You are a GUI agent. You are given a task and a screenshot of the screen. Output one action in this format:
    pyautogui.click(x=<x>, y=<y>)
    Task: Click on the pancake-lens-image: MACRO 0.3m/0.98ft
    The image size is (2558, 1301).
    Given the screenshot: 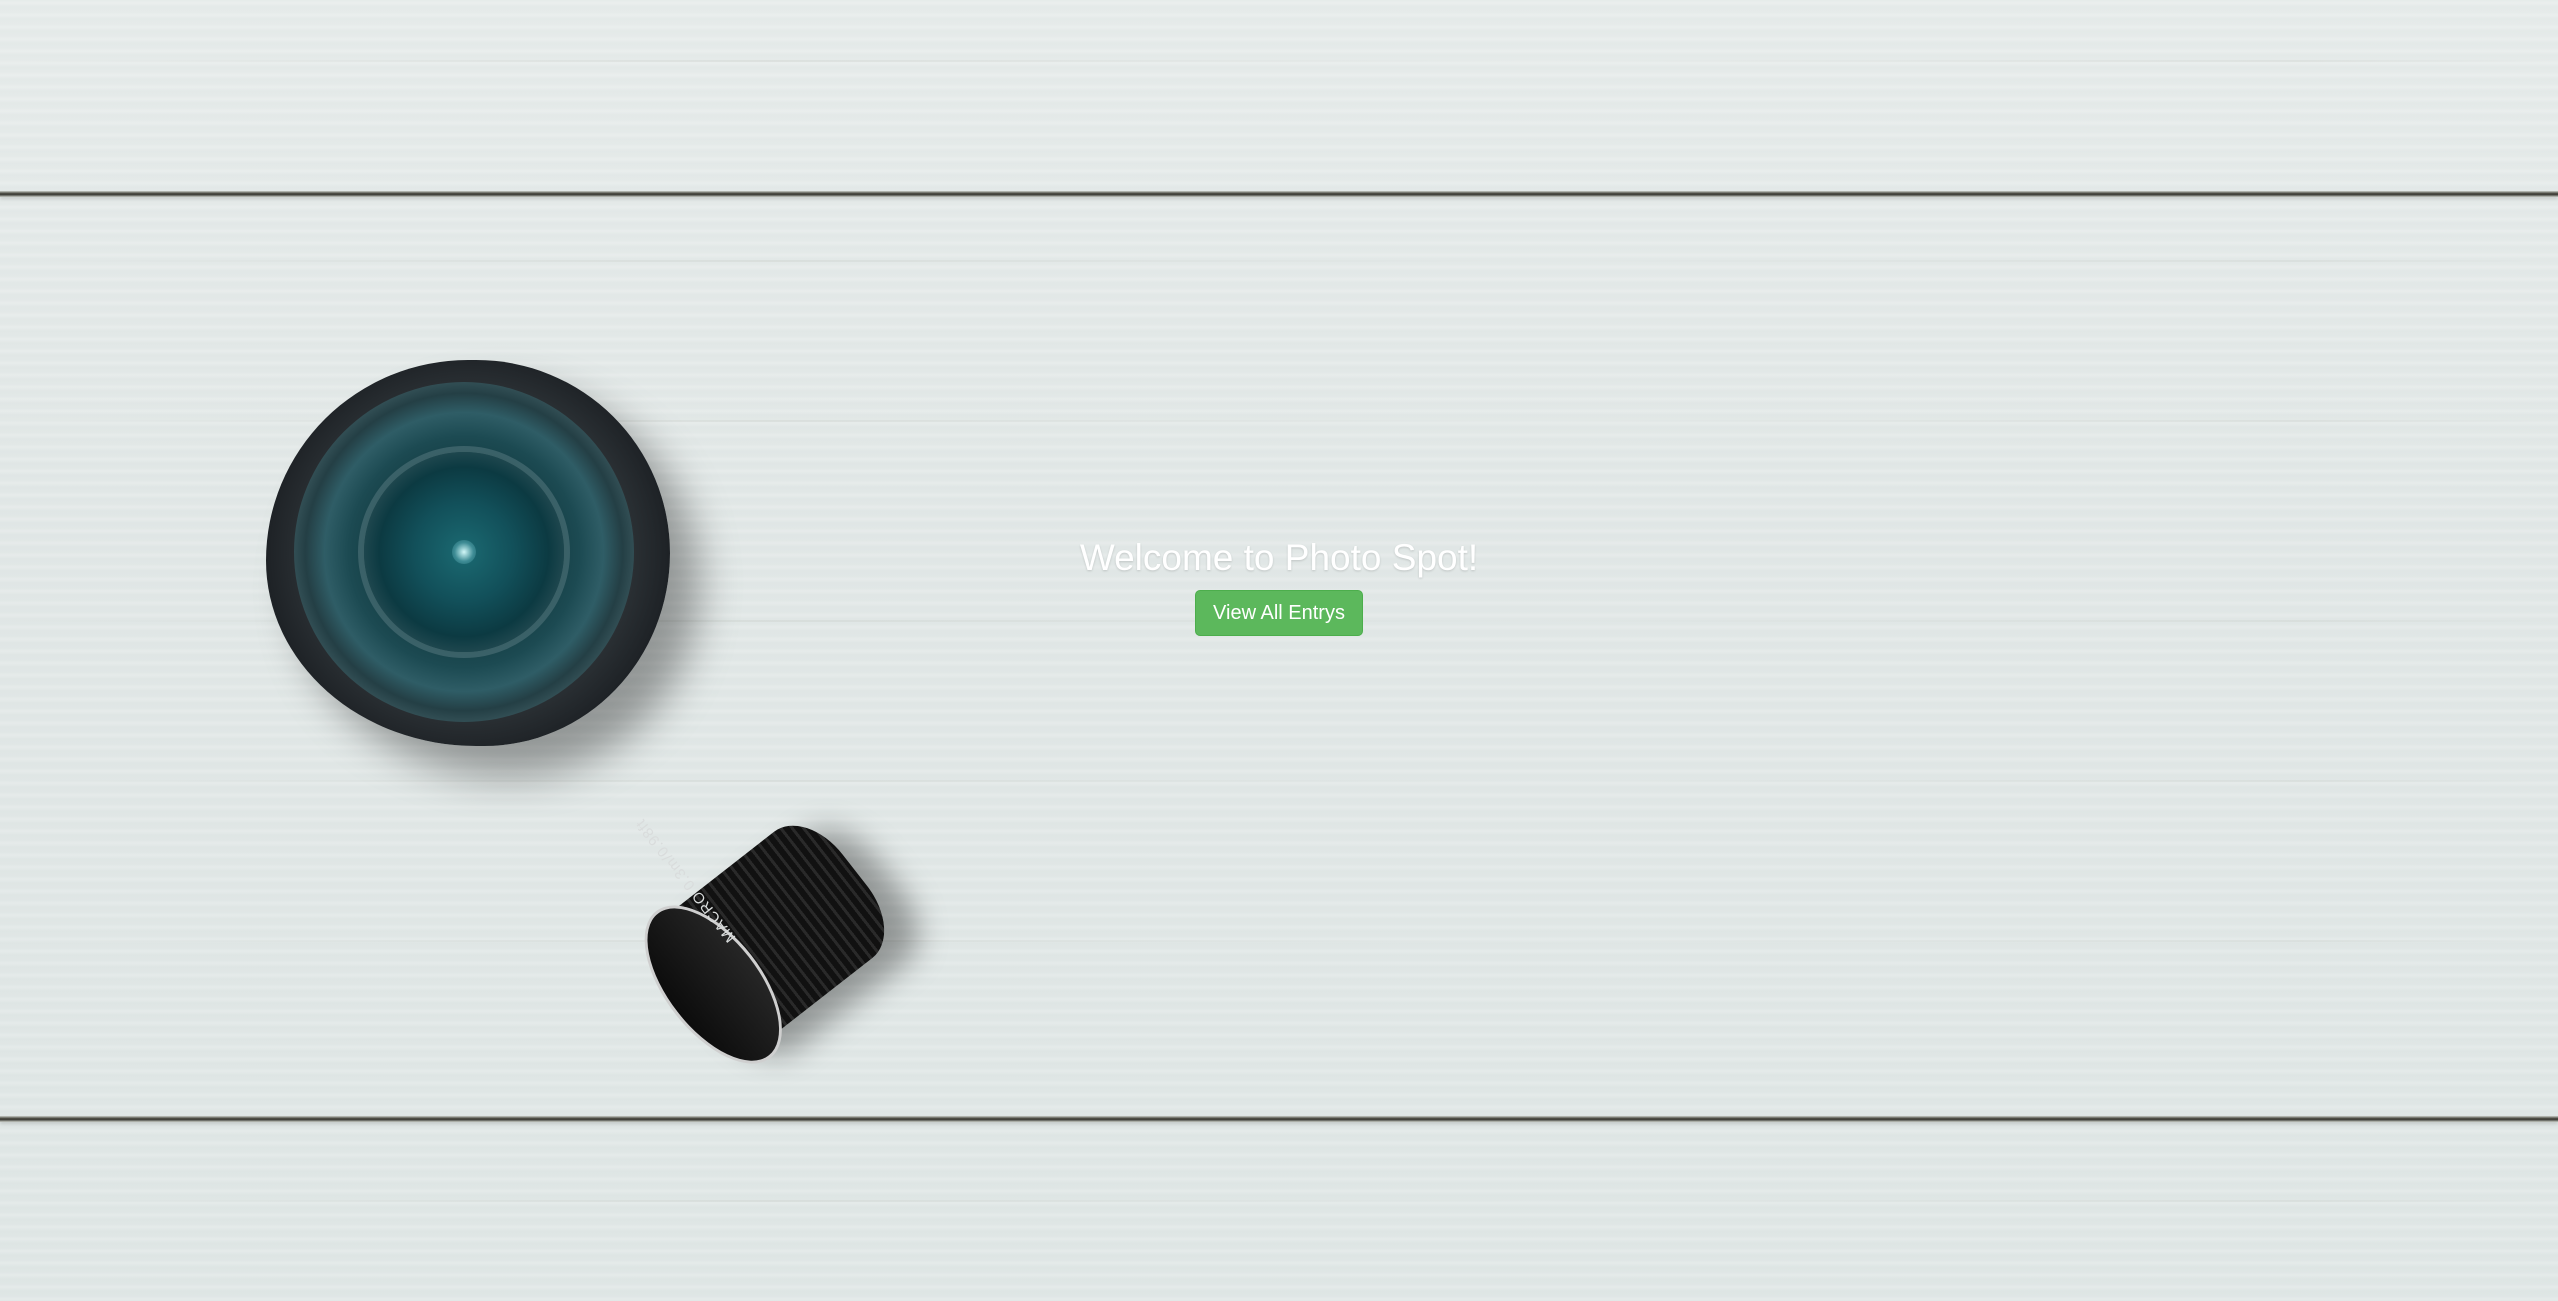 What is the action you would take?
    pyautogui.click(x=761, y=929)
    